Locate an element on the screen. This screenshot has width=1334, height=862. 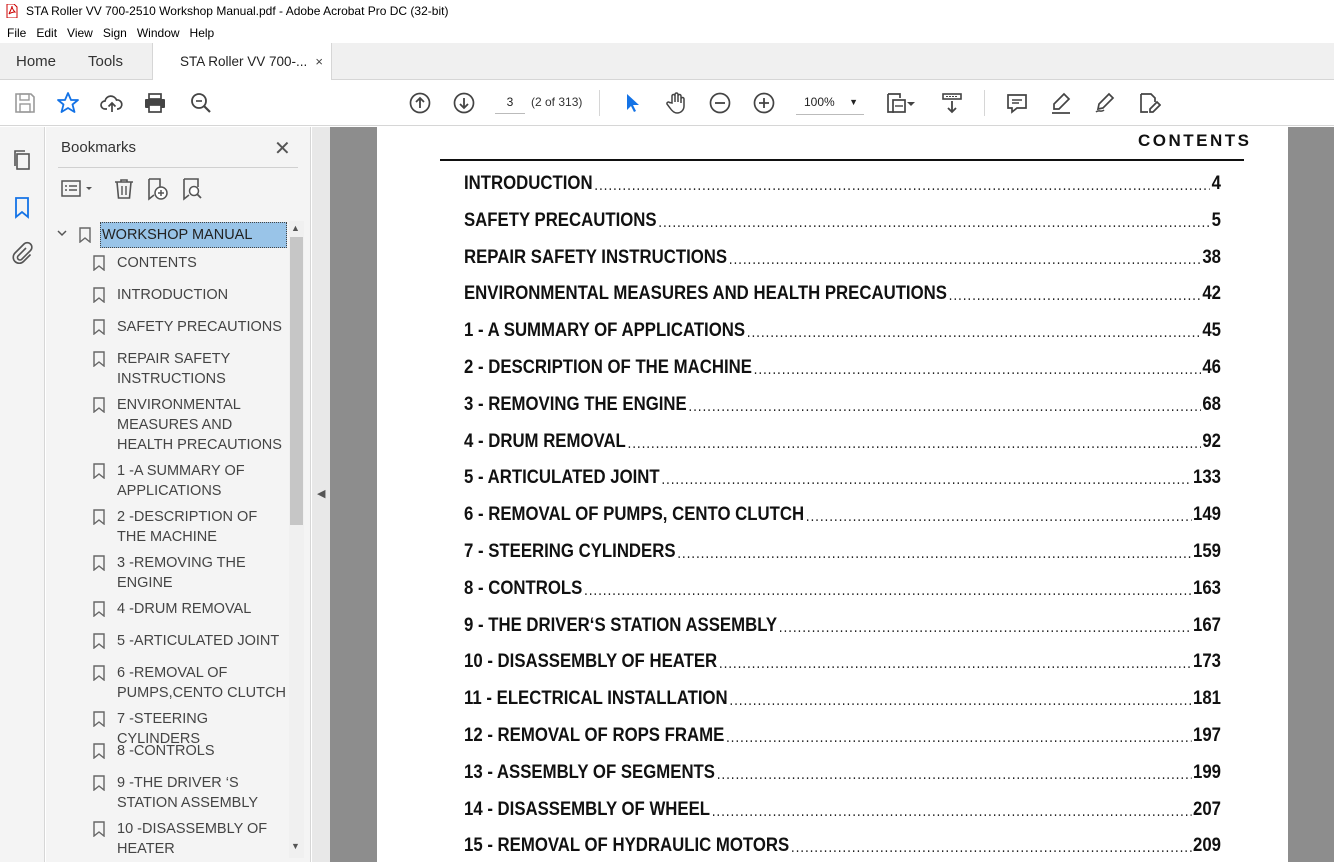
toc-title: 4 - DRUM REMOVAL is located at coordinates (545, 440).